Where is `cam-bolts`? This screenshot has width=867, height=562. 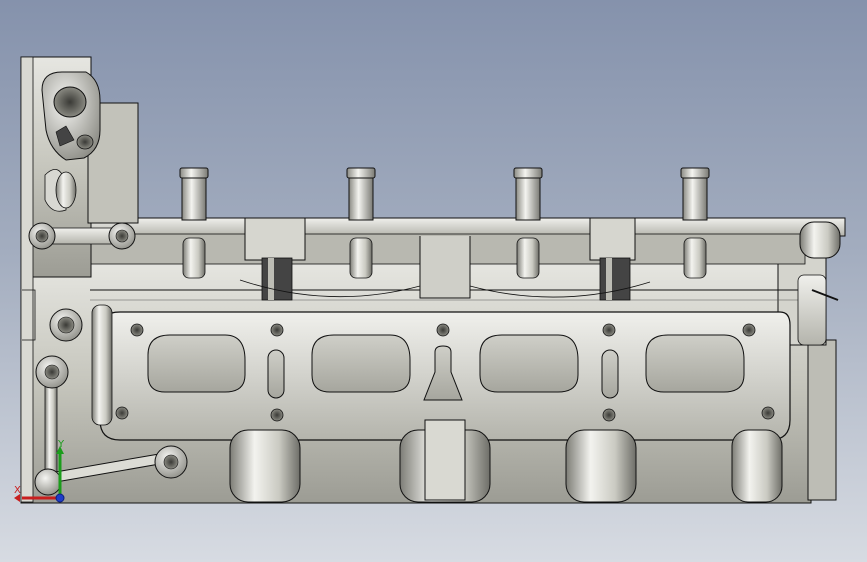 cam-bolts is located at coordinates (444, 194).